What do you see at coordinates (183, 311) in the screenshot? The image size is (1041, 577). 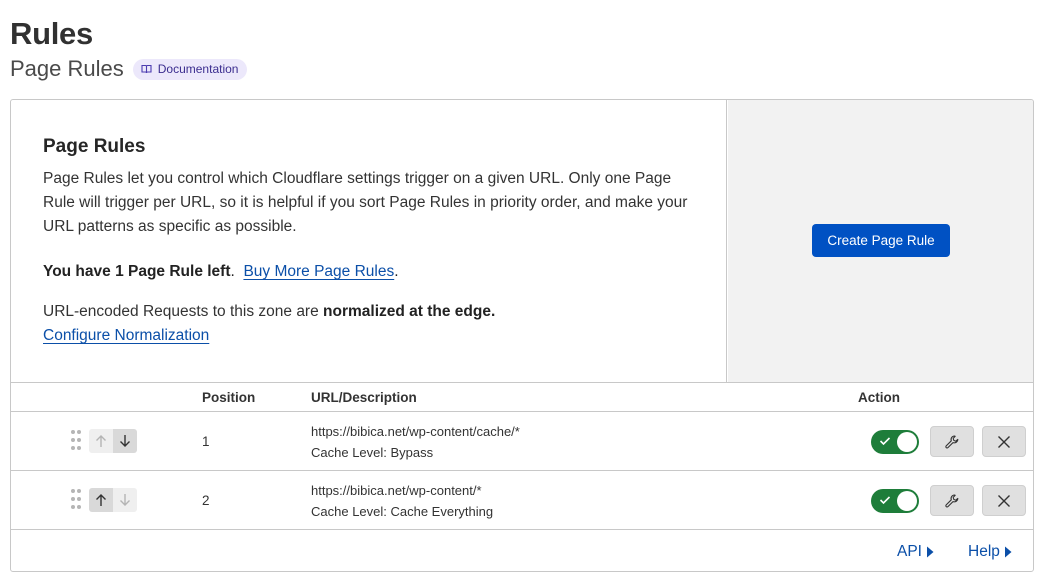 I see `normalized-prefix: URL-encoded Requests to this zone are` at bounding box center [183, 311].